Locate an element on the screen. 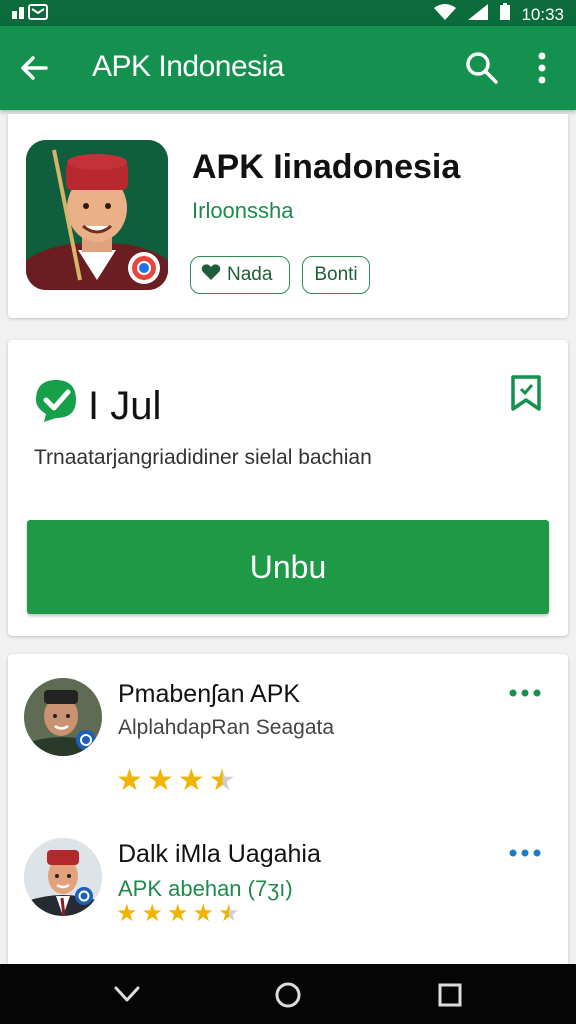 The image size is (576, 1024). review-subtitle: AlplahdapRan Seagata is located at coordinates (226, 727).